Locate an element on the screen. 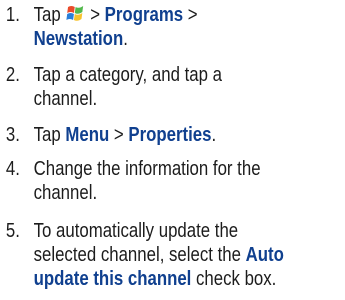 The height and width of the screenshot is (300, 345). step-text: selected channel, select the is located at coordinates (137, 255).